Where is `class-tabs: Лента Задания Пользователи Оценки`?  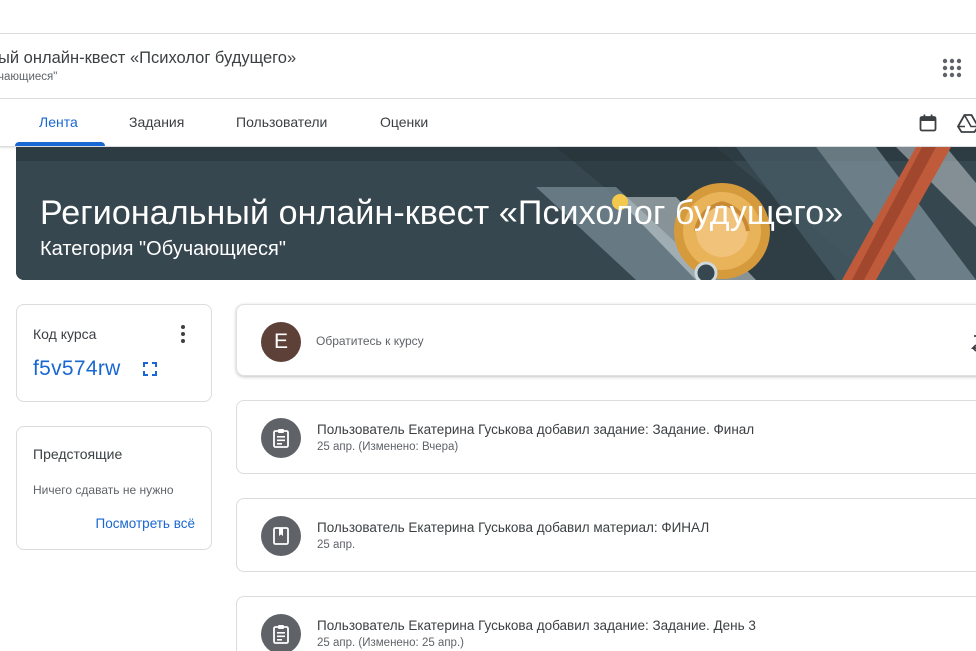 class-tabs: Лента Задания Пользователи Оценки is located at coordinates (488, 123).